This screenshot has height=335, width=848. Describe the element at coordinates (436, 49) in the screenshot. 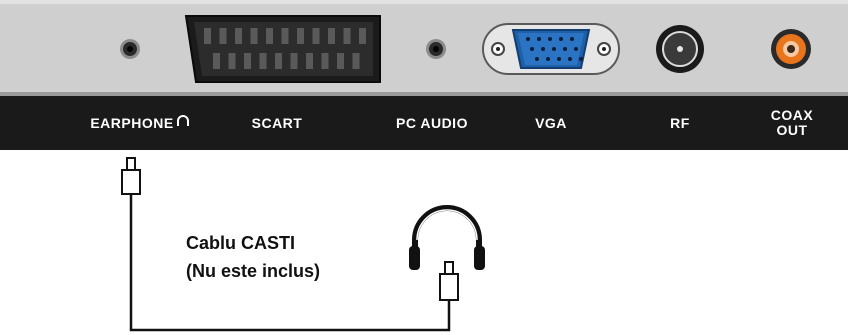

I see `pc-audio-jack-icon` at that location.